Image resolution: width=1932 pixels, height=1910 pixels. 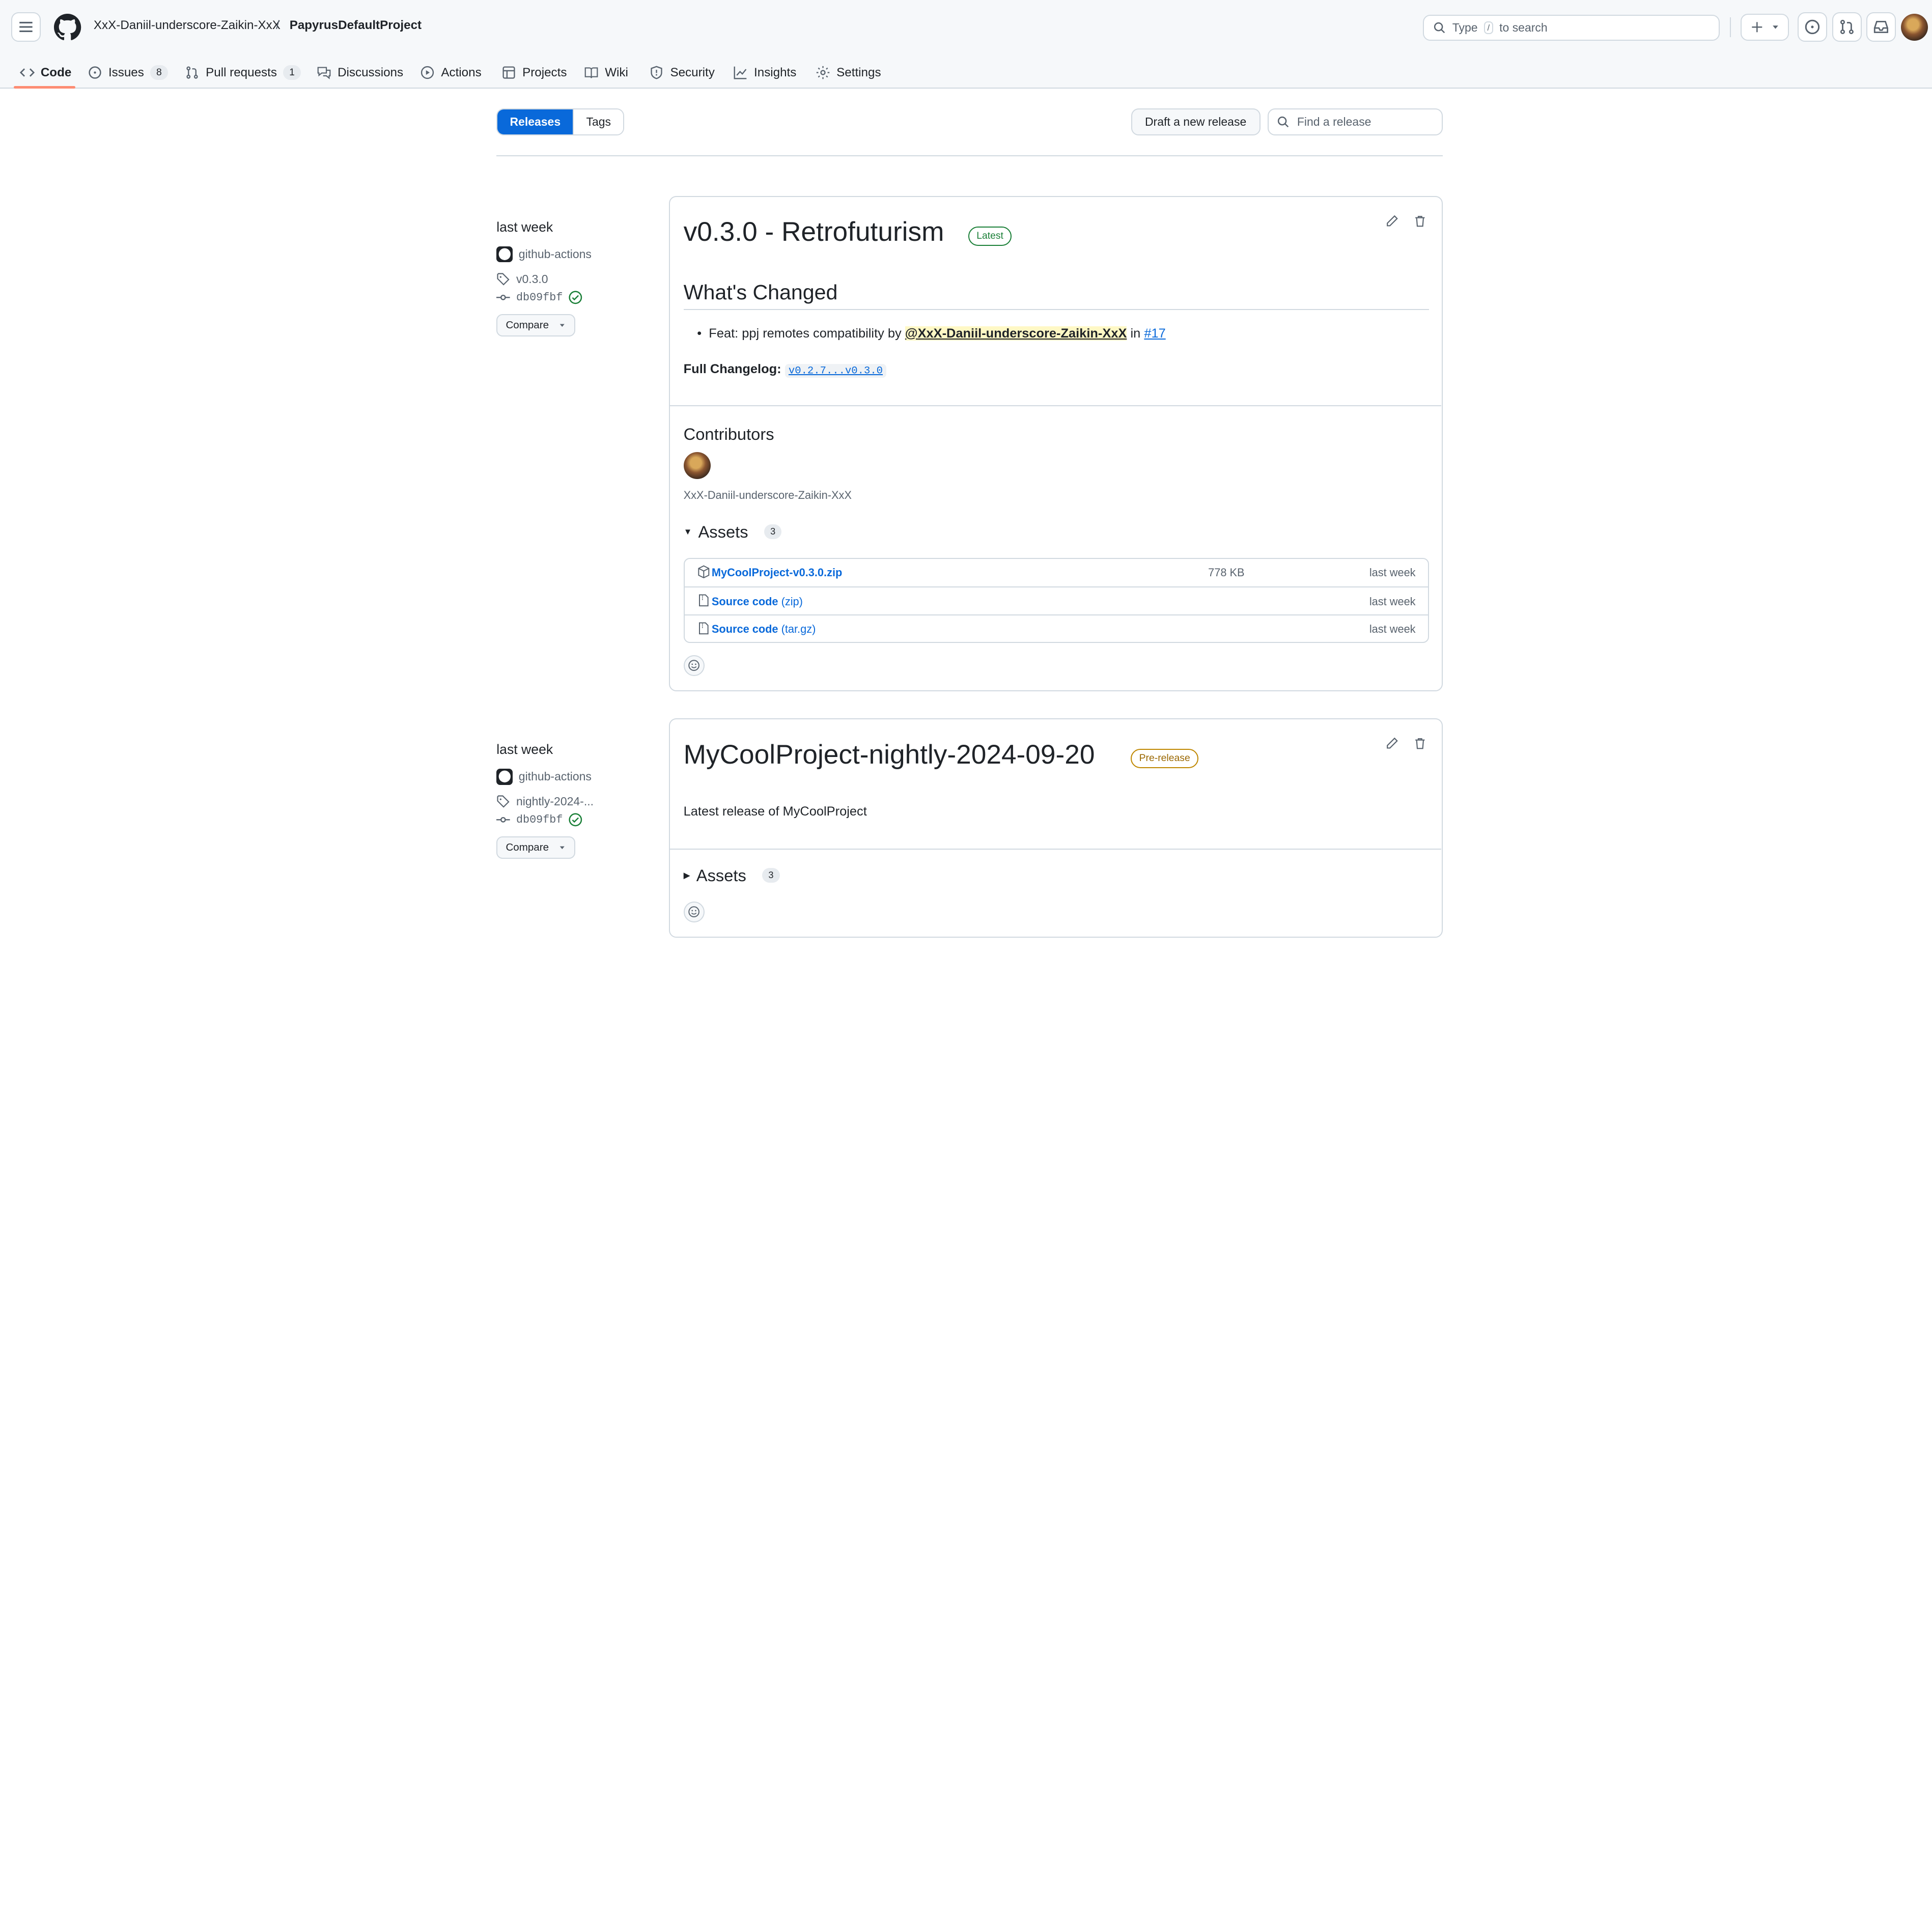 I want to click on changelog-label: Full Changelog:, so click(x=732, y=369).